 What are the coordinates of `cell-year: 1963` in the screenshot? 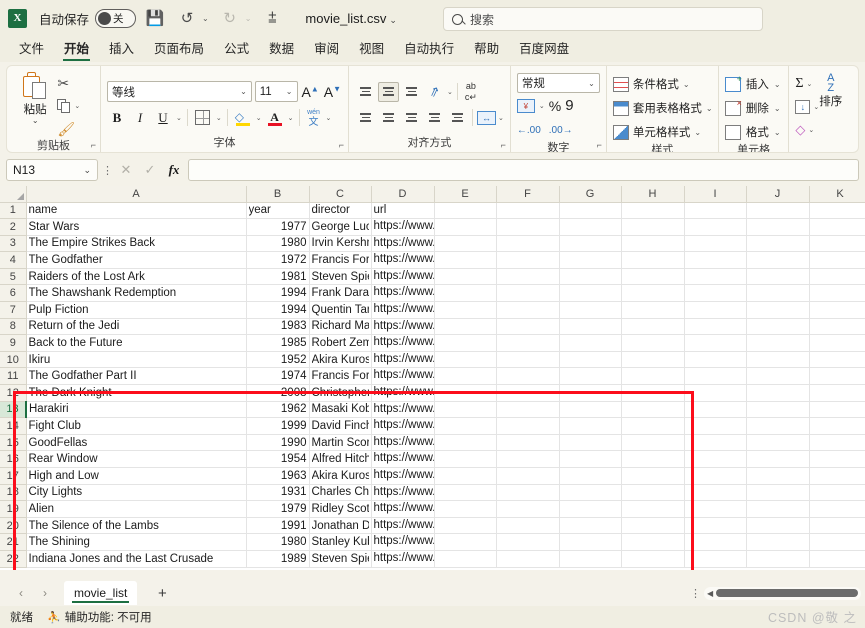 It's located at (277, 476).